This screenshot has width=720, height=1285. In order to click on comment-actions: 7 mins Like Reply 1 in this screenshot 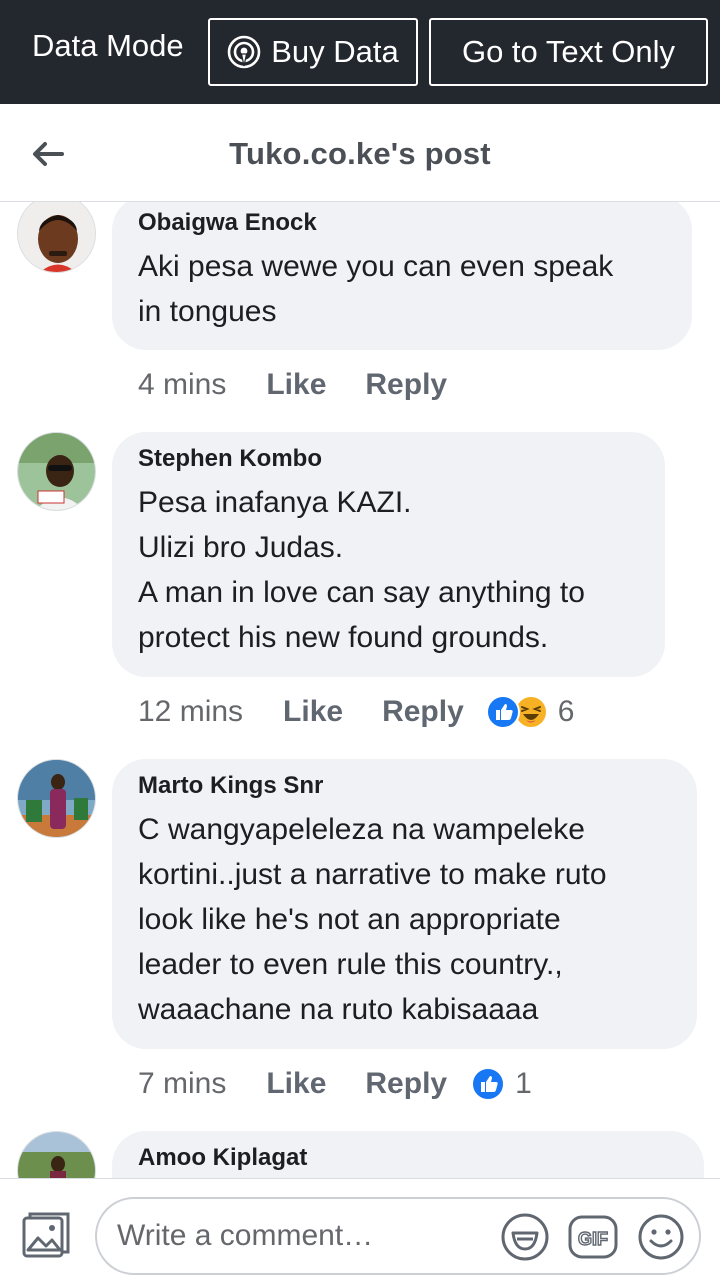, I will do `click(335, 1084)`.